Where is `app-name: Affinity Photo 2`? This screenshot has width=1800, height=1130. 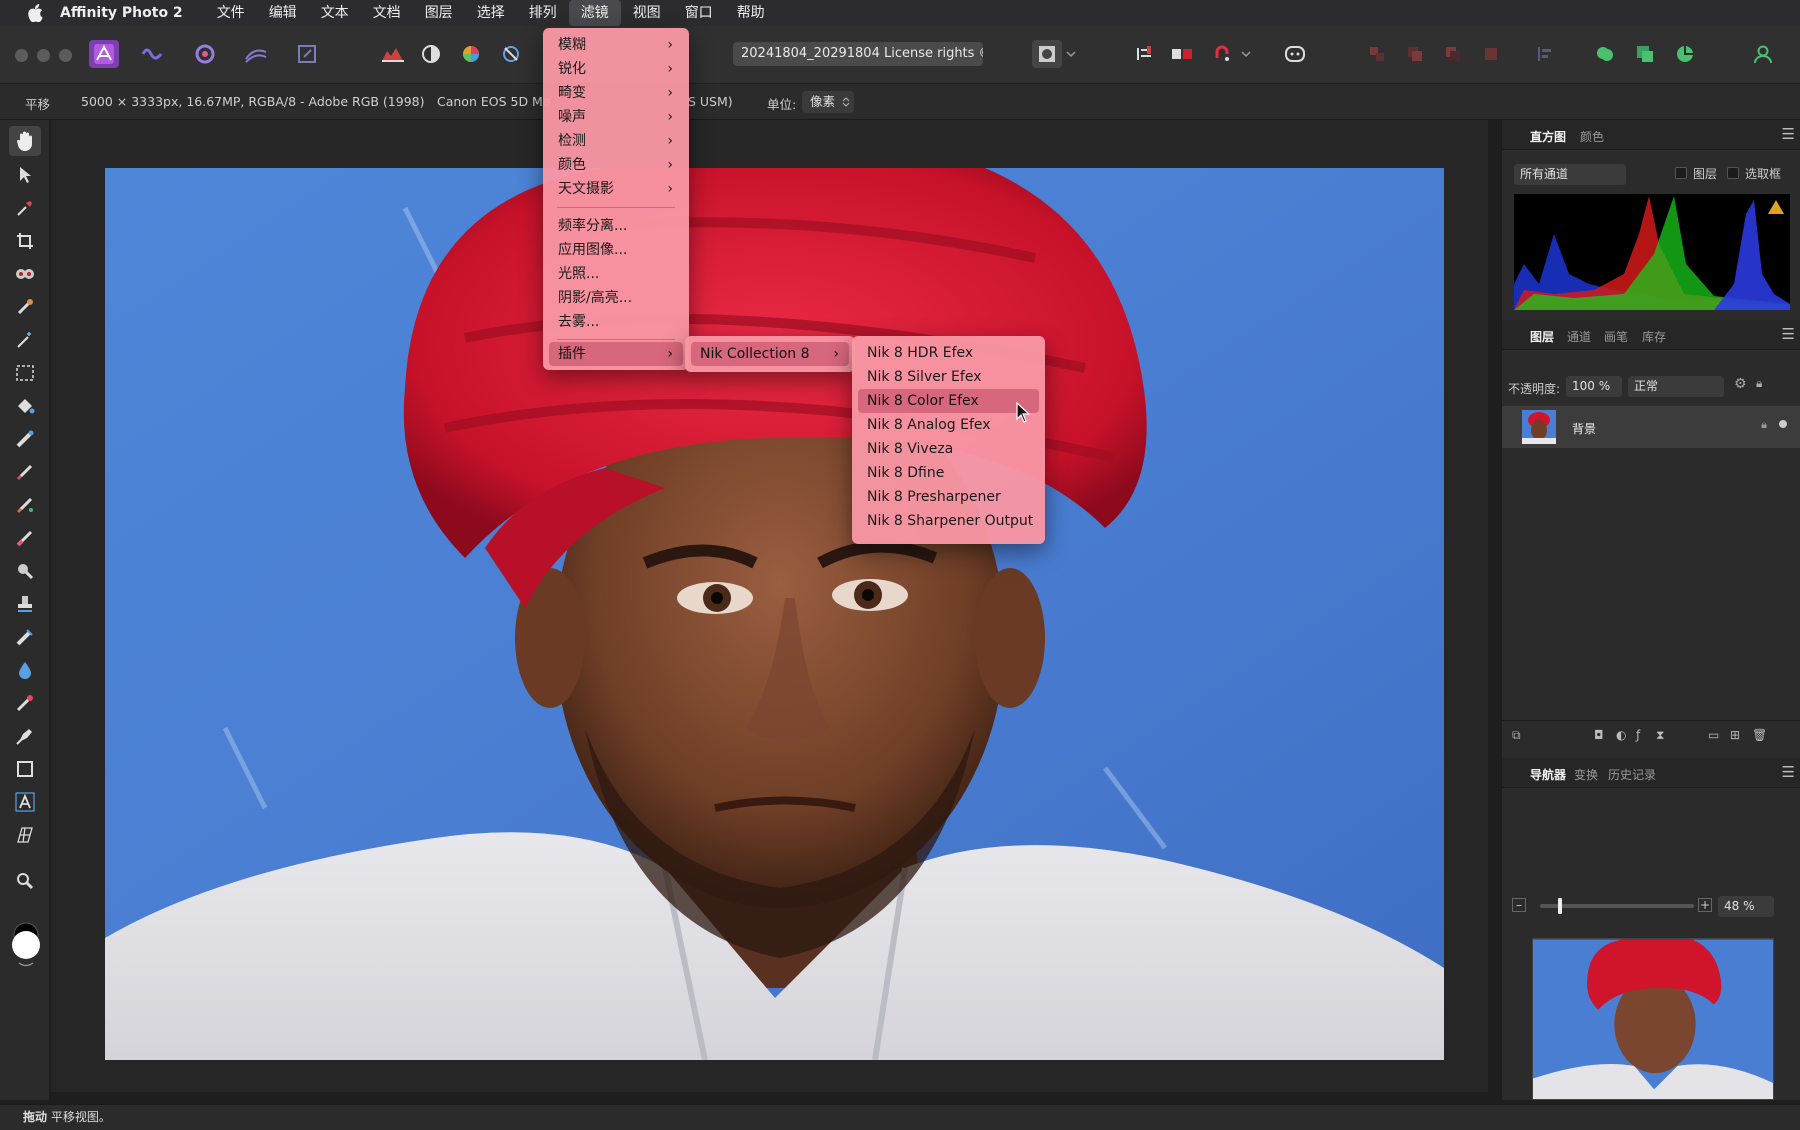 app-name: Affinity Photo 2 is located at coordinates (121, 13).